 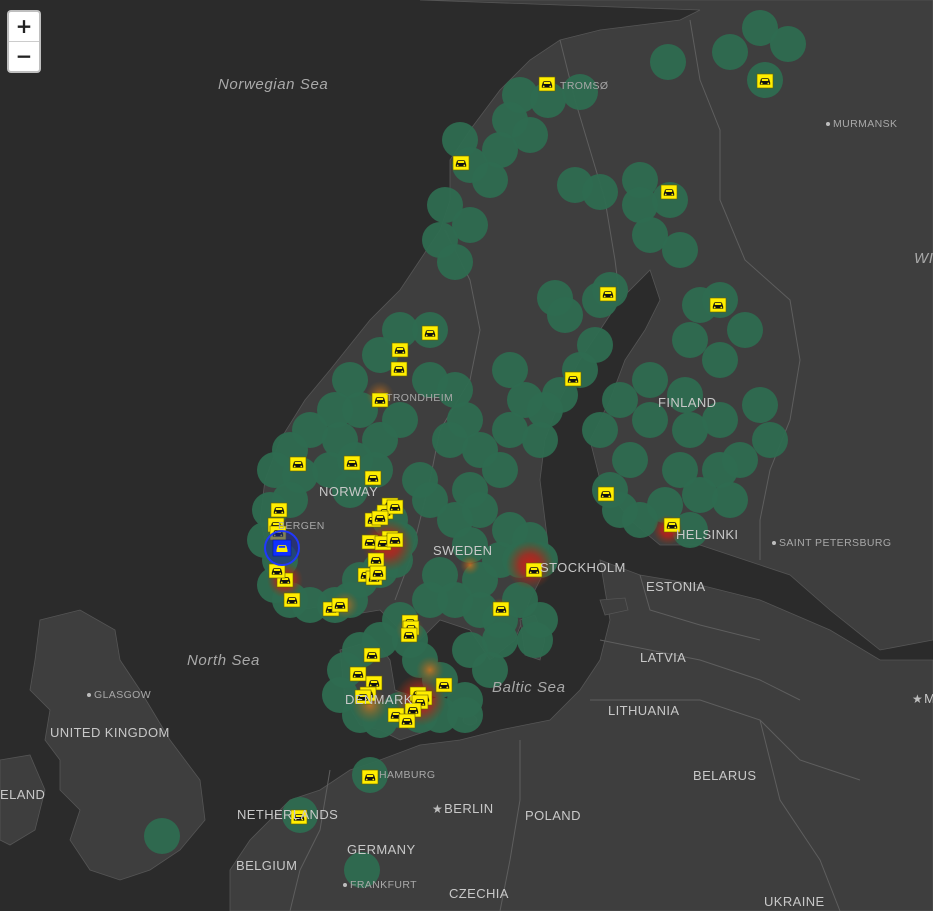 I want to click on zoom-out-button: −, so click(x=24, y=56).